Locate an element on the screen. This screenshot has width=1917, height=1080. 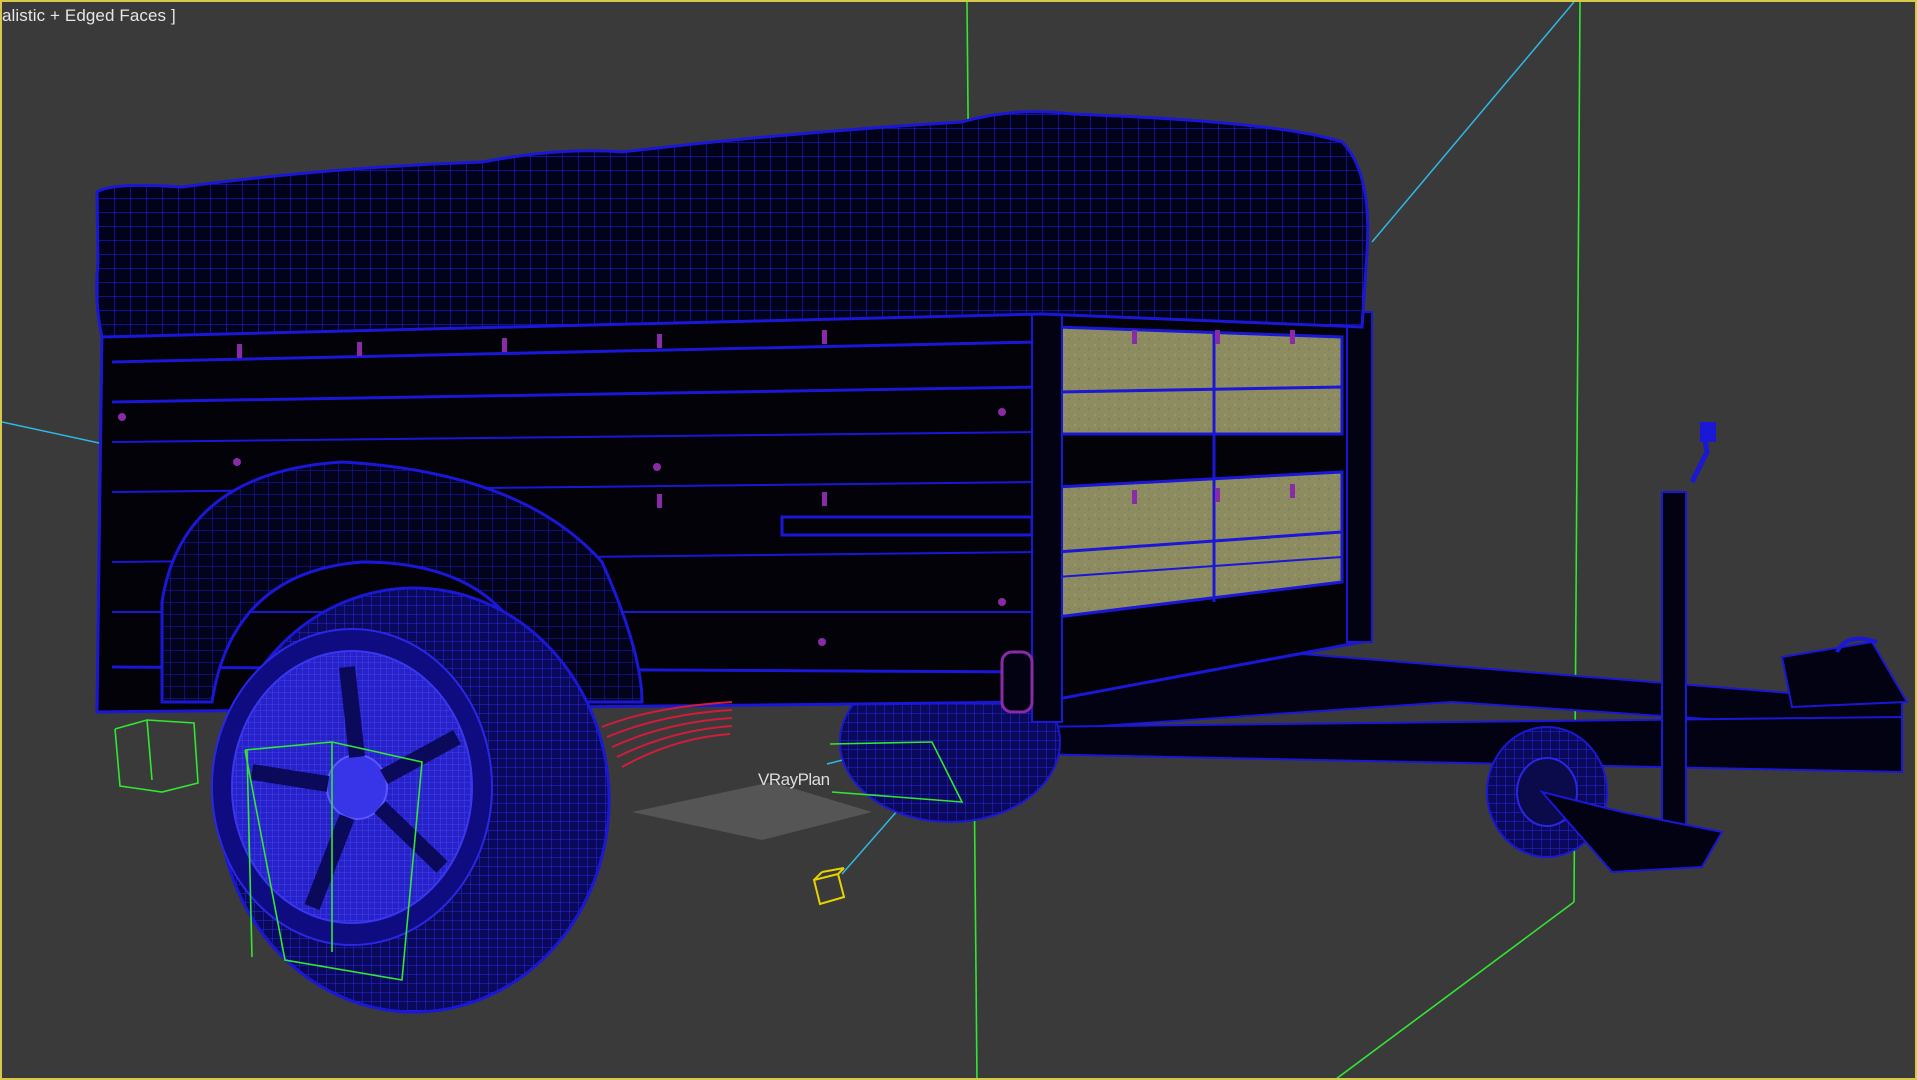
viewport-shading-label: alistic + Edged Faces ] is located at coordinates (89, 16).